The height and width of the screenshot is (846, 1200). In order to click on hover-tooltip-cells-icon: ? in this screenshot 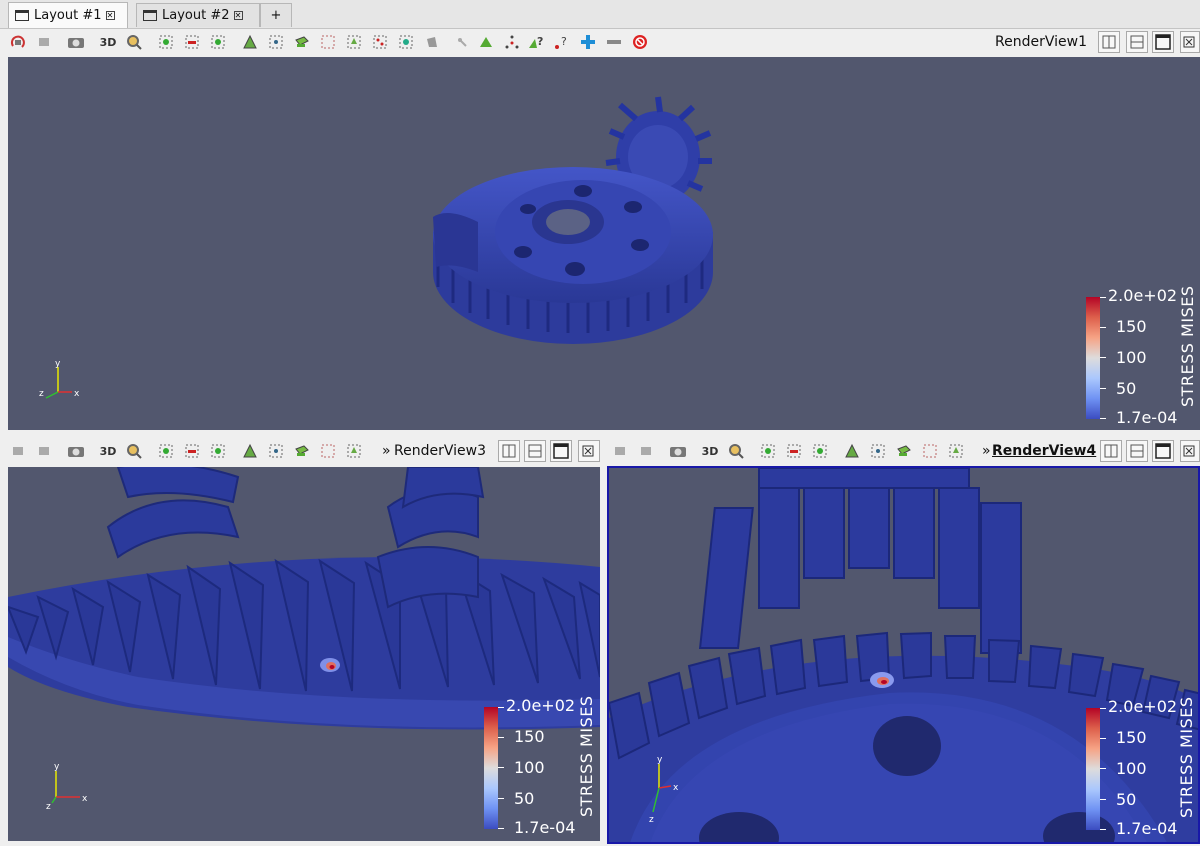, I will do `click(562, 42)`.